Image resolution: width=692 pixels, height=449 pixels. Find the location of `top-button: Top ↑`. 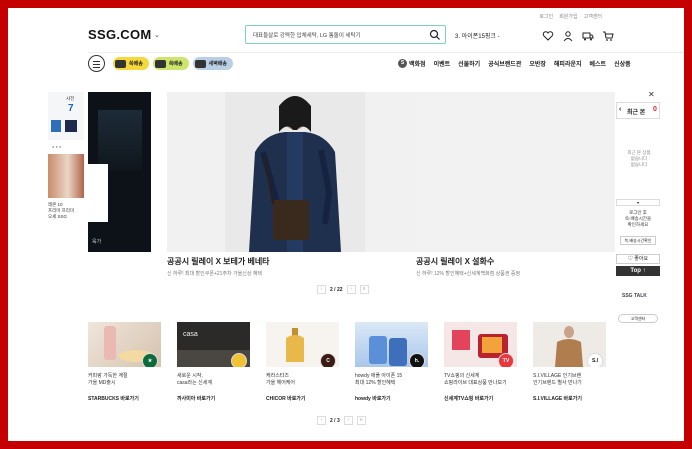

top-button: Top ↑ is located at coordinates (638, 271).